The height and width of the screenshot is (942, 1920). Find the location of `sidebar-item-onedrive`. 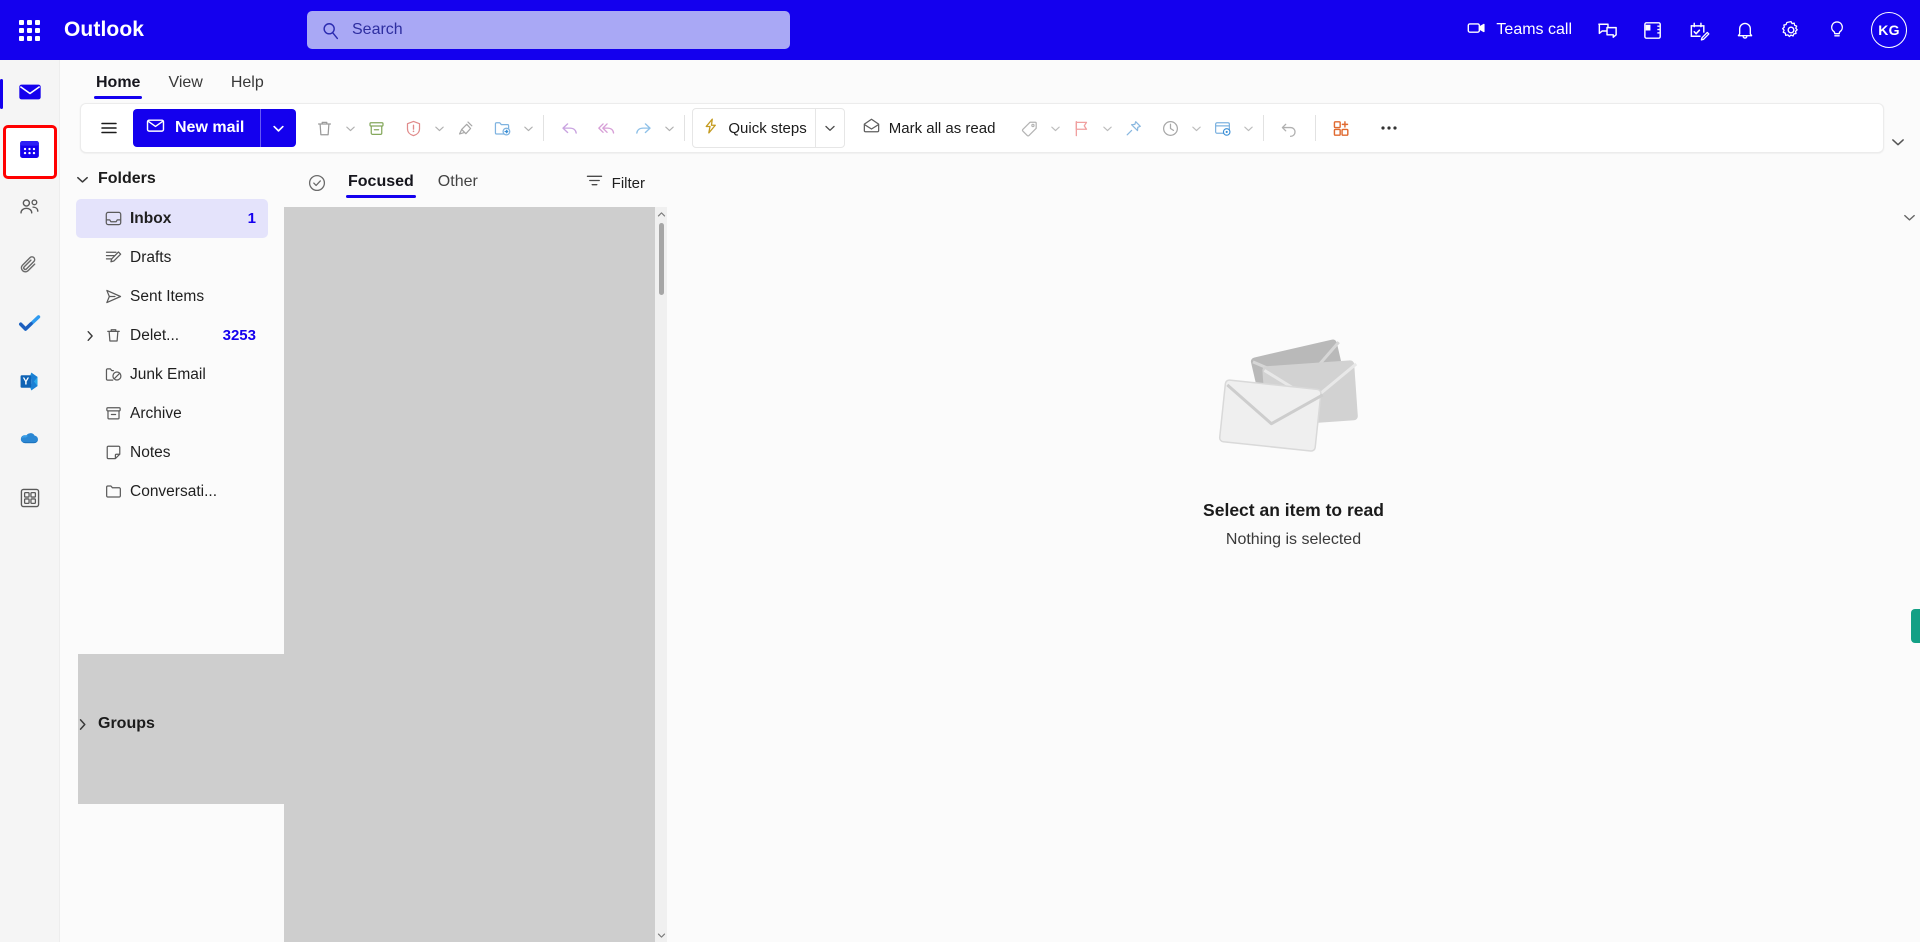

sidebar-item-onedrive is located at coordinates (30, 442).